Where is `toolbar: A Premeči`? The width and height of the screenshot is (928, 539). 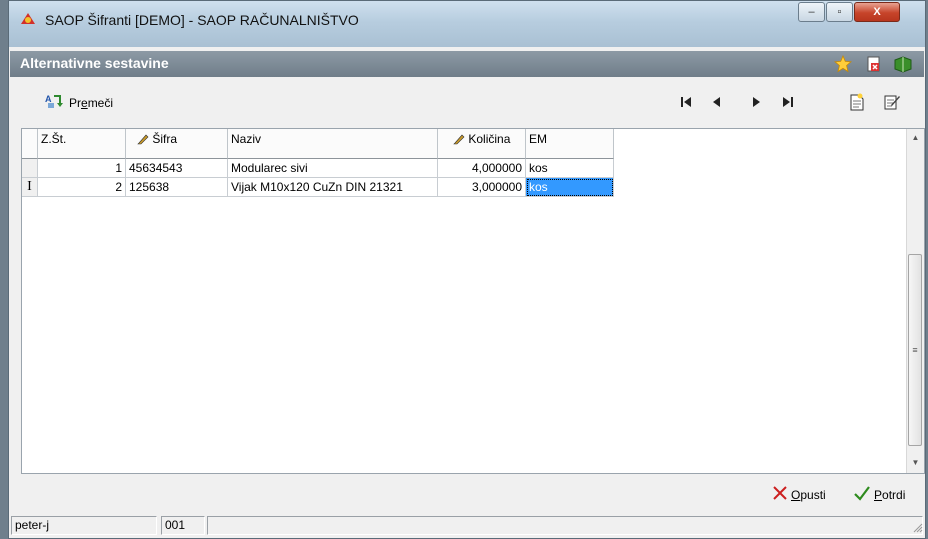
toolbar: A Premeči is located at coordinates (467, 101).